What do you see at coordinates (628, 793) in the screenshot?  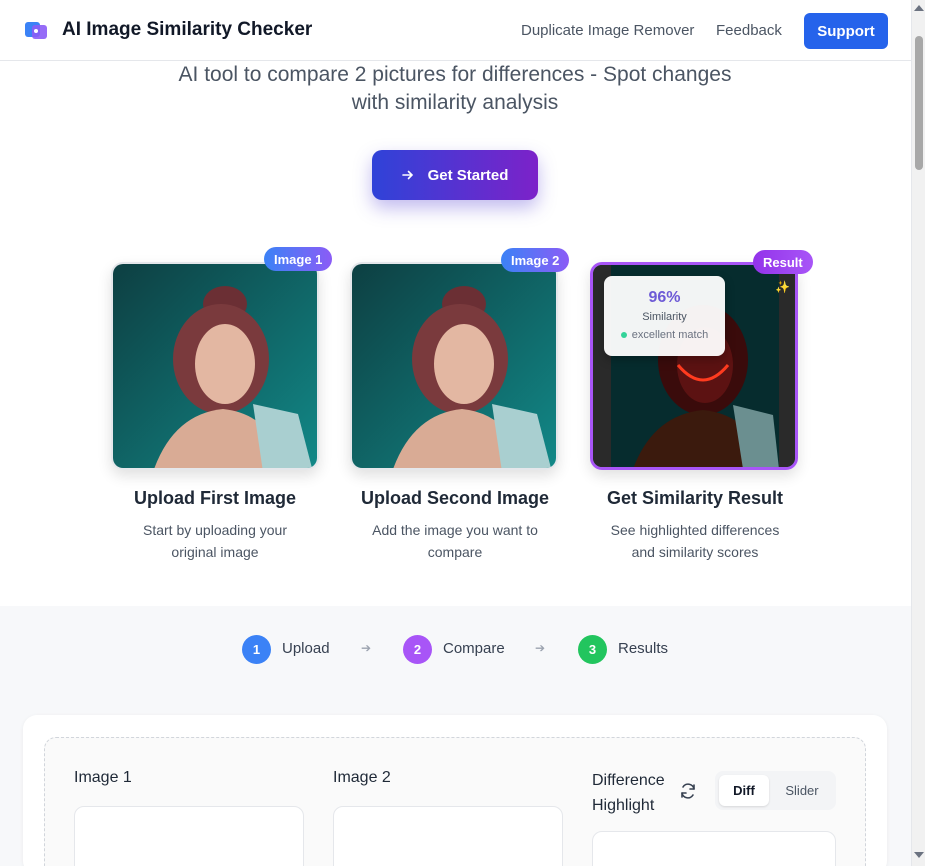 I see `difference-highlight-label: Difference Highlight` at bounding box center [628, 793].